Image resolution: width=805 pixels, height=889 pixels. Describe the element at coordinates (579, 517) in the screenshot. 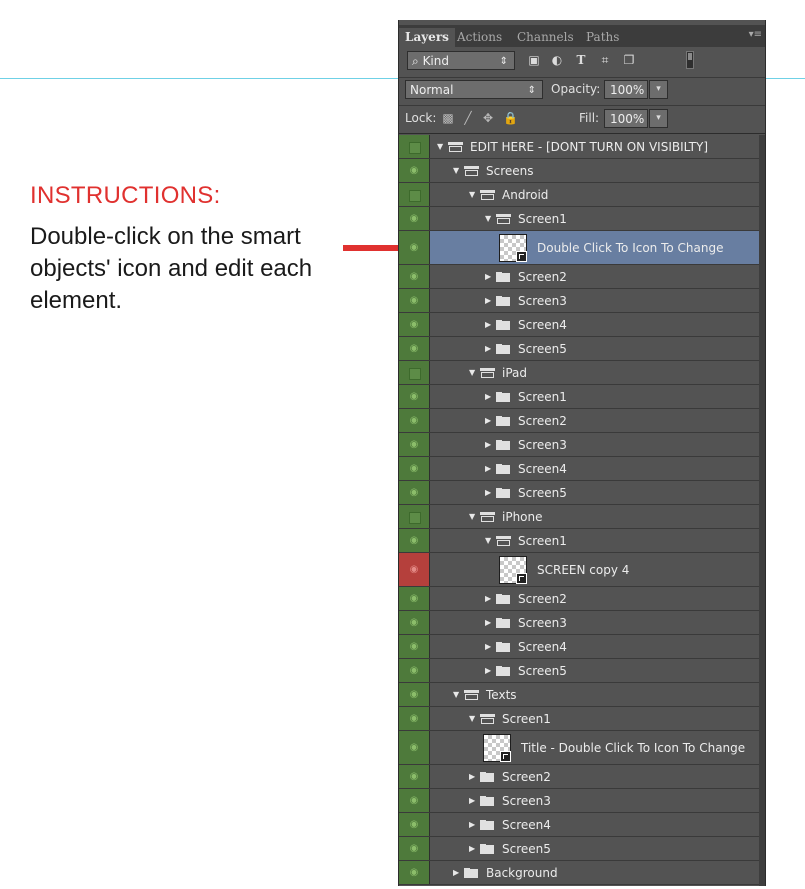

I see `layer-group-row: ▼ iPhone` at that location.